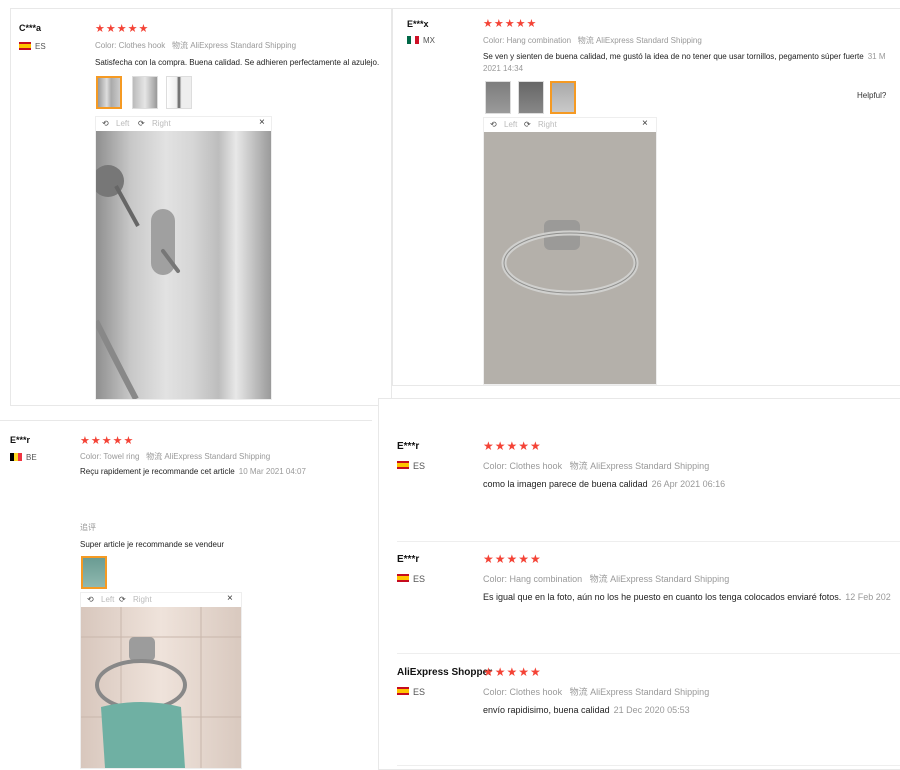 This screenshot has height=770, width=900. What do you see at coordinates (31, 457) in the screenshot?
I see `country-code: BE` at bounding box center [31, 457].